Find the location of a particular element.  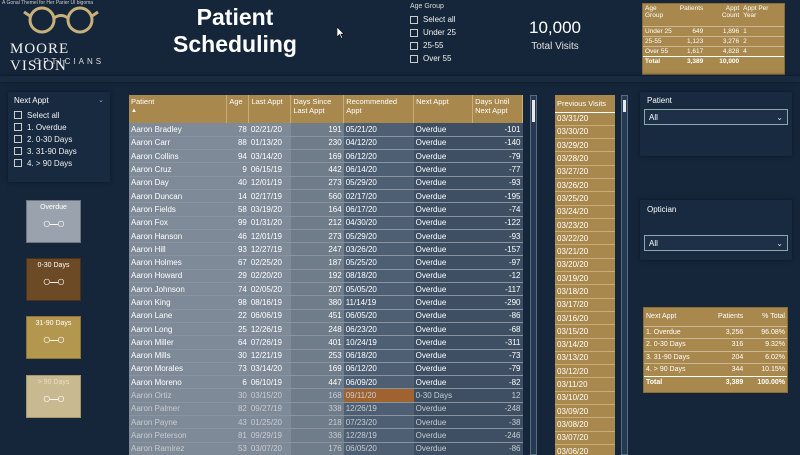

next-option-select-all: Select all is located at coordinates (59, 115).